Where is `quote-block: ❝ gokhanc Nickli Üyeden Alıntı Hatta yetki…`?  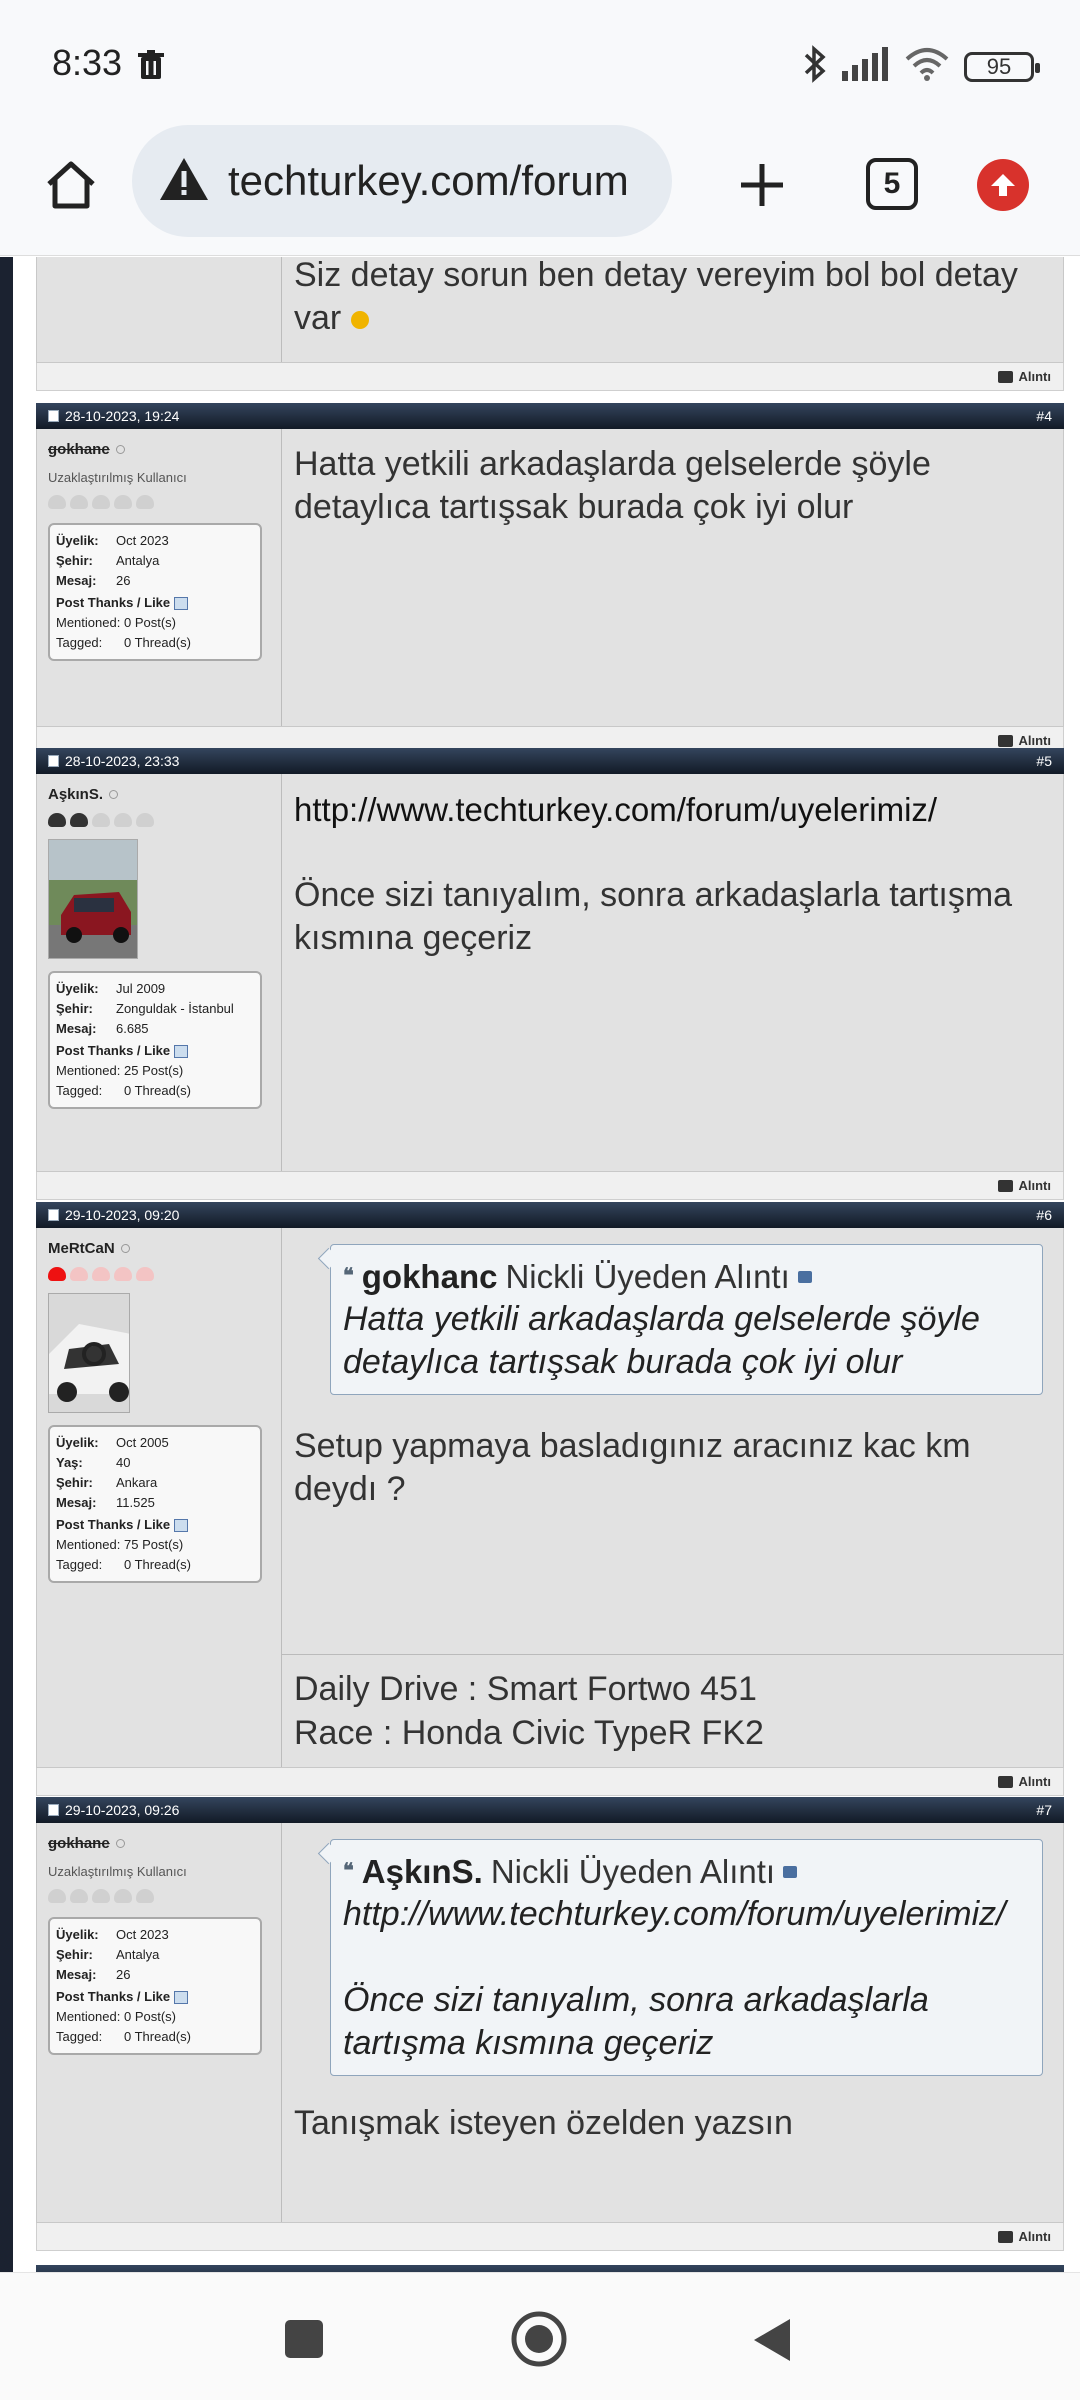 quote-block: ❝ gokhanc Nickli Üyeden Alıntı Hatta yetki… is located at coordinates (686, 1319).